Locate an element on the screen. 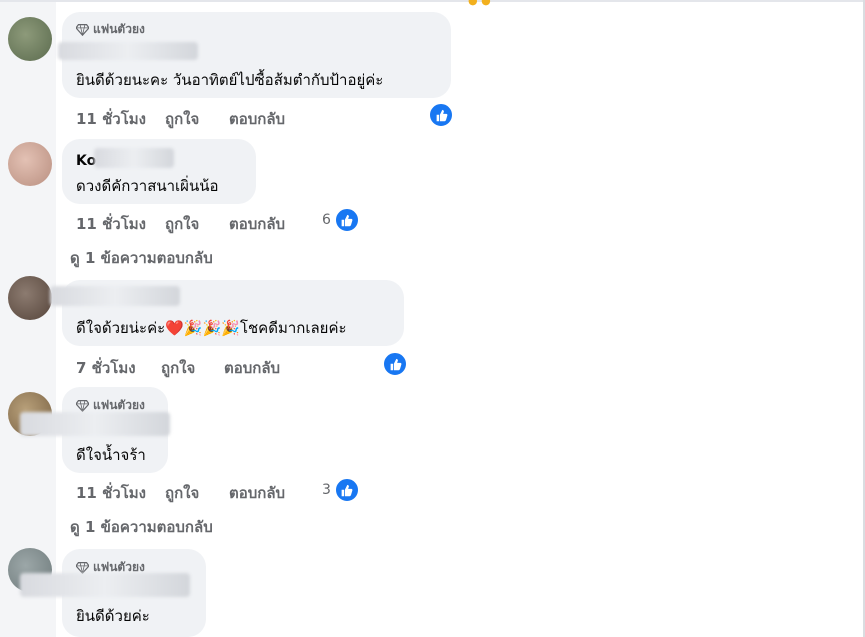 This screenshot has height=637, width=865. comment-text: ยินดีด้วยค่ะ is located at coordinates (113, 616).